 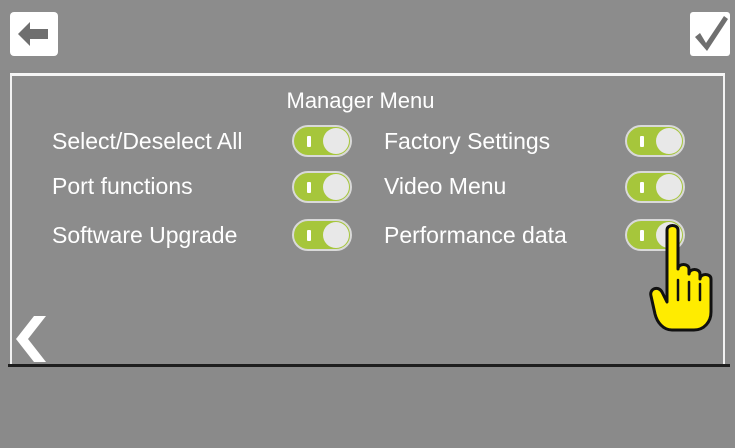 What do you see at coordinates (145, 235) in the screenshot?
I see `option-label: Software Upgrade` at bounding box center [145, 235].